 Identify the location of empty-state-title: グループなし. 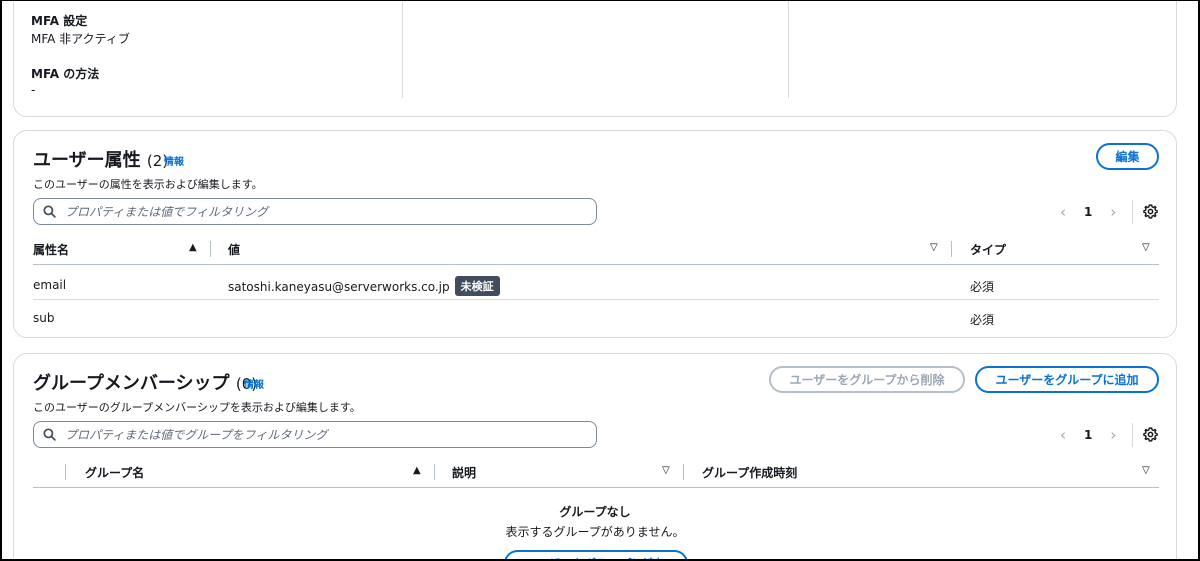
(595, 512).